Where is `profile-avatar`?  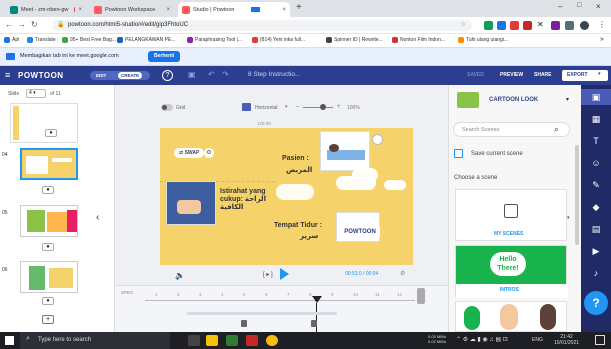 profile-avatar is located at coordinates (584, 25).